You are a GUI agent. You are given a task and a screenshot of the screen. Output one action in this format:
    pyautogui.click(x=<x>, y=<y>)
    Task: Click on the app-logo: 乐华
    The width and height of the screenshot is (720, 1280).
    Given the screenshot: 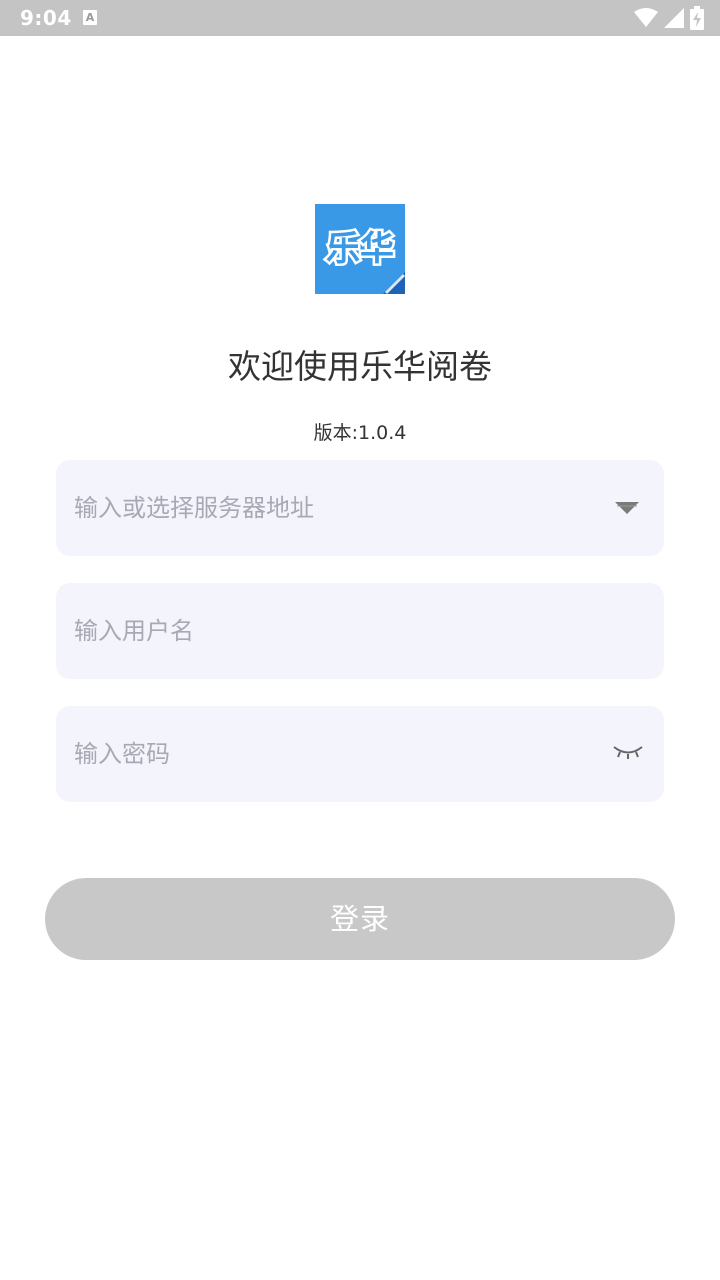 What is the action you would take?
    pyautogui.click(x=360, y=249)
    